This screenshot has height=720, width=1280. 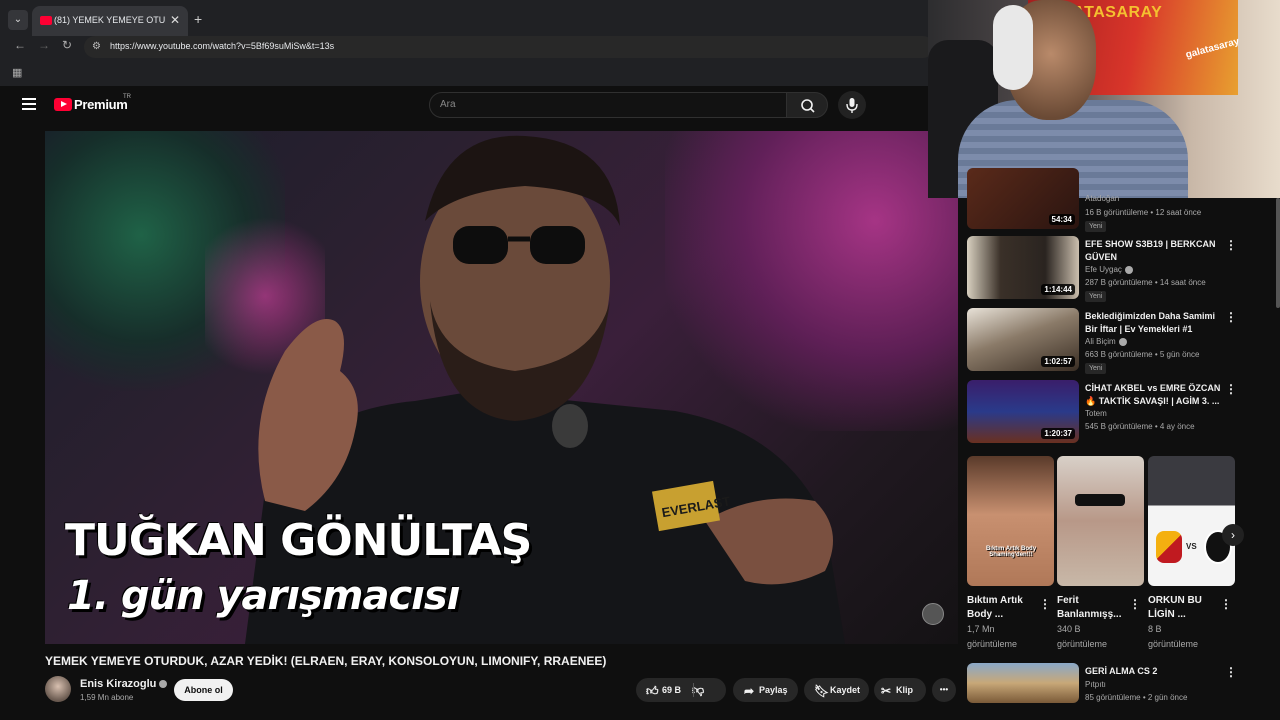 I want to click on bookmark-icon: 🔖︎, so click(x=822, y=690).